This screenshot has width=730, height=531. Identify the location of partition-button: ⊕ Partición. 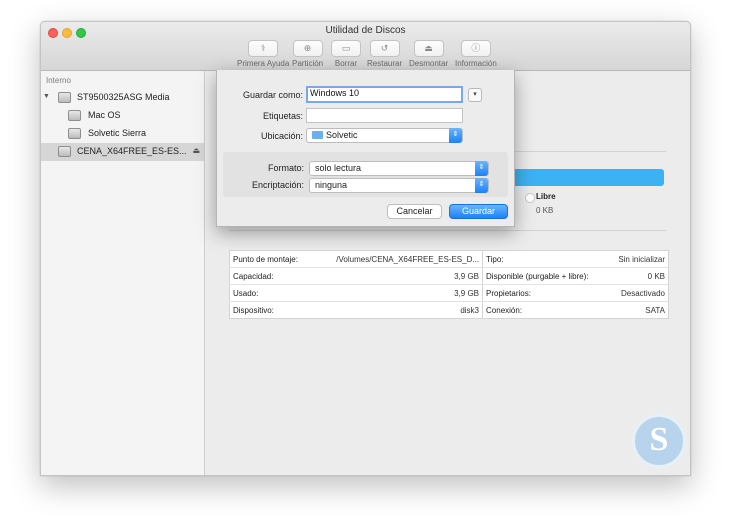
(307, 54).